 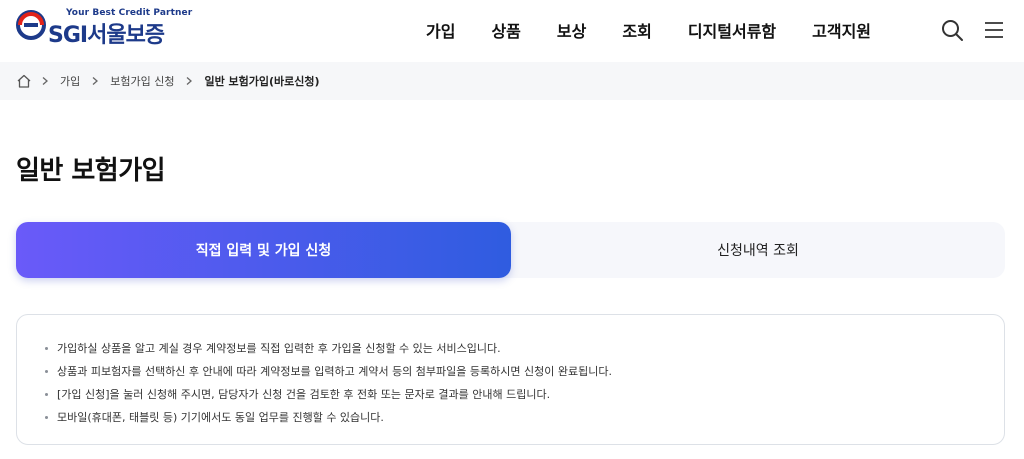 What do you see at coordinates (524, 417) in the screenshot?
I see `info-line: 모바일(휴대폰, 태블릿 등) 기기에서도 동일 업무를 진행할 수 있습니다.` at bounding box center [524, 417].